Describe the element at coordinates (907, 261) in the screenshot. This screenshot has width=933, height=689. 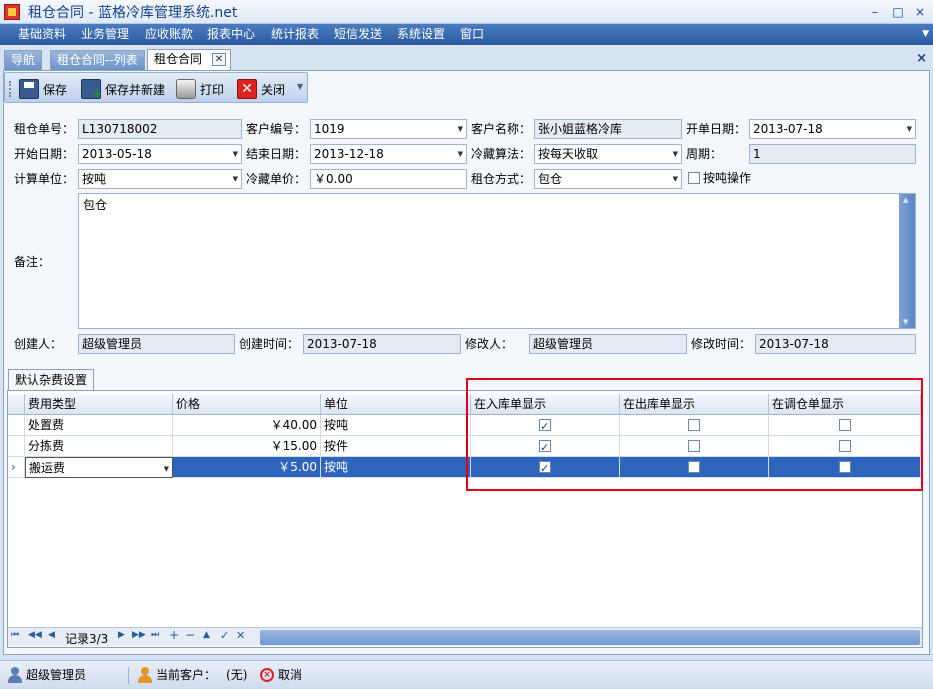
I see `remarks-scrollbar` at that location.